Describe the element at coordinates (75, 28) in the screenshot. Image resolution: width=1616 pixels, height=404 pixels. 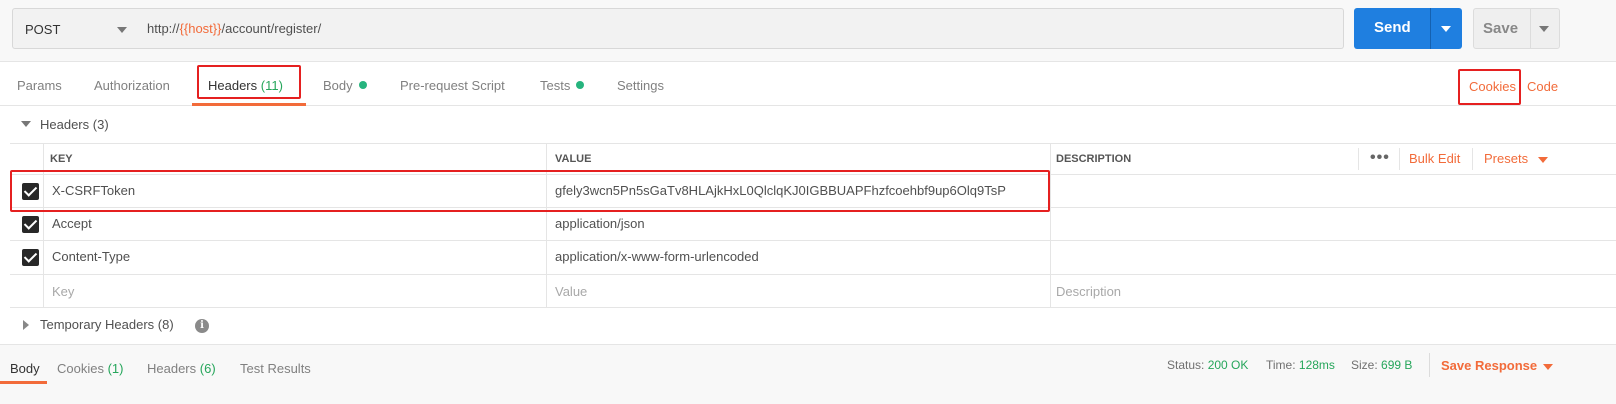
I see `method-select: POST` at that location.